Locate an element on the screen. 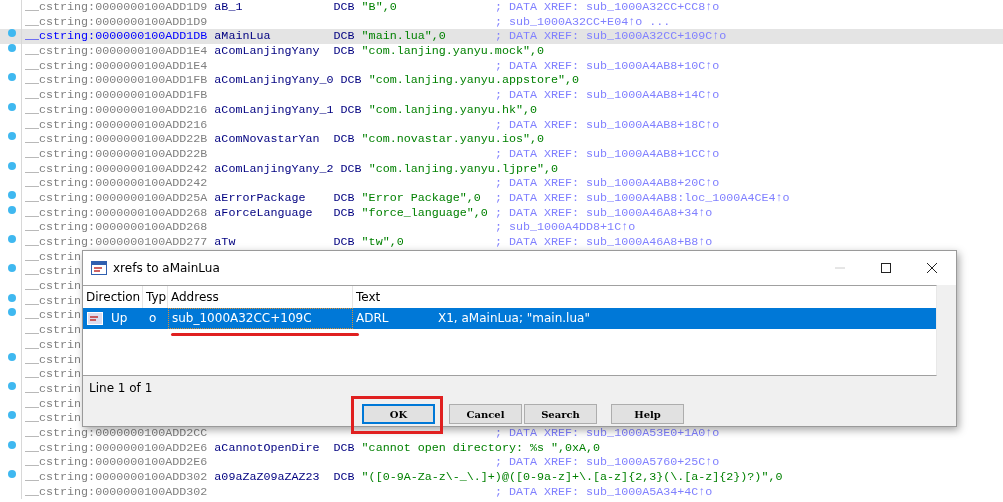  label-name: a09aZaZ09aZAZ23 is located at coordinates (267, 477).